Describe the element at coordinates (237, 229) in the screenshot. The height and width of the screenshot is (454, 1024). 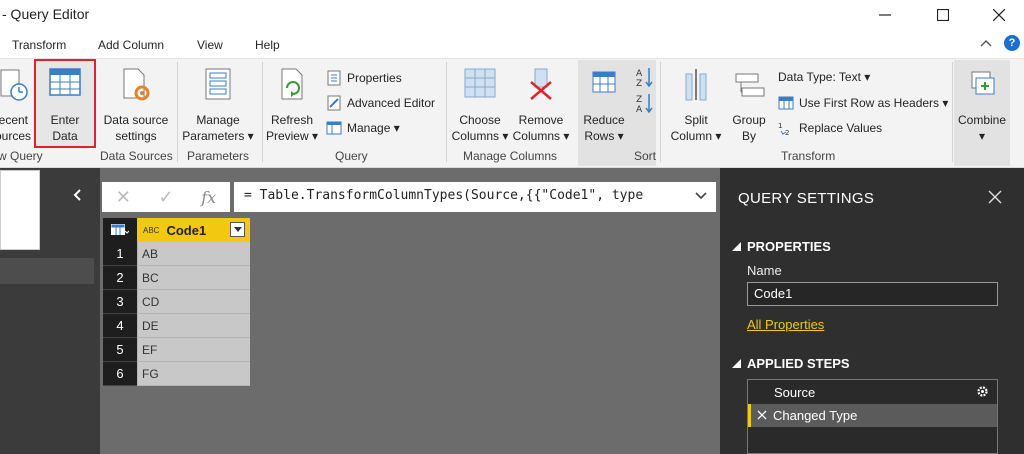
I see `column-filter-dropdown-icon` at that location.